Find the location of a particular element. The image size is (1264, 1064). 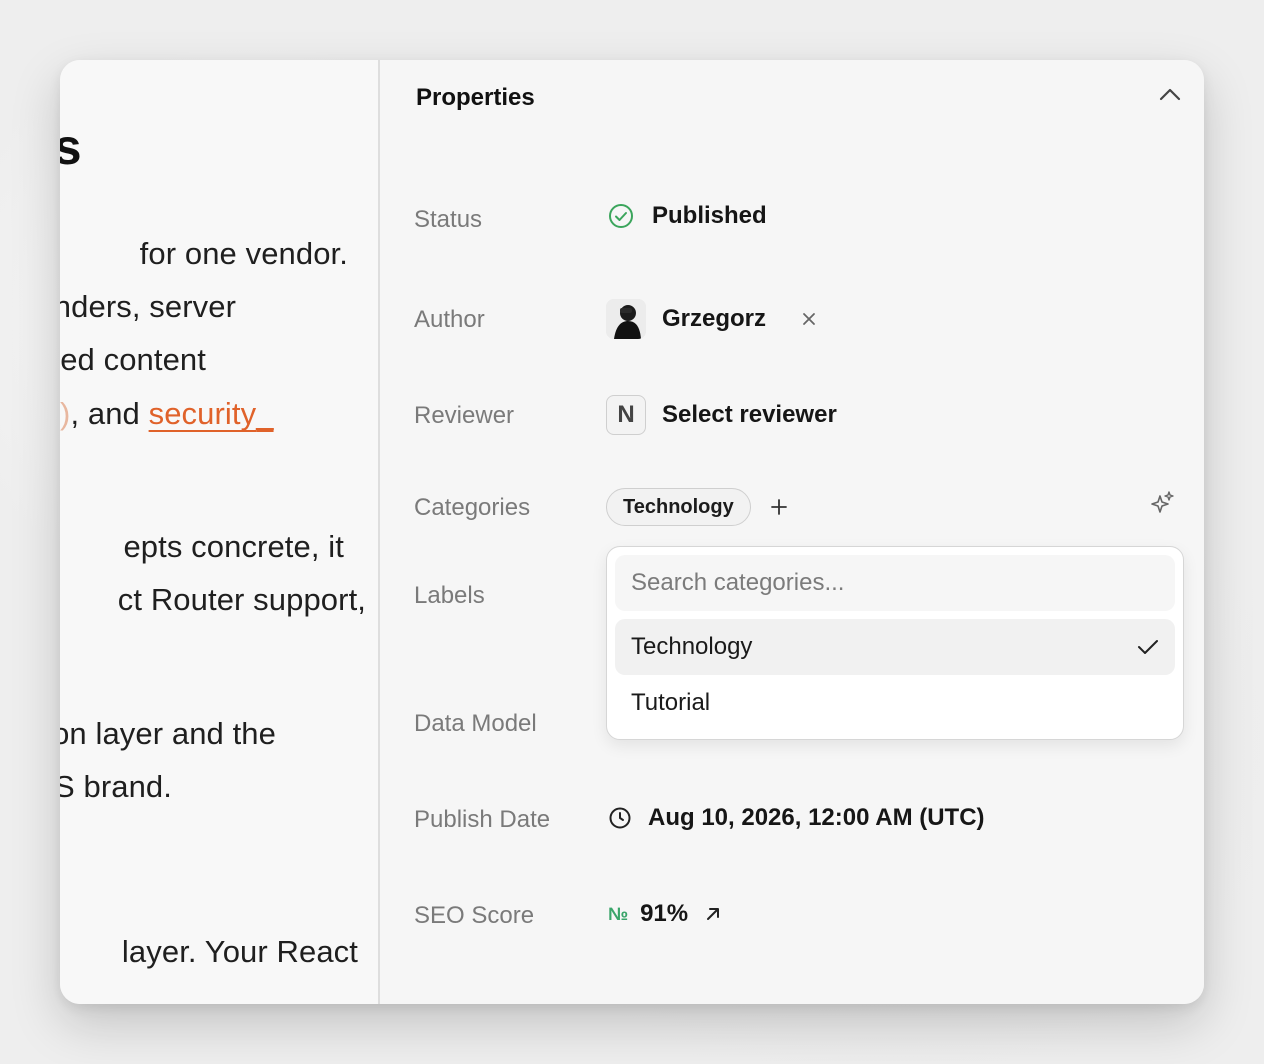

avatar is located at coordinates (626, 319).